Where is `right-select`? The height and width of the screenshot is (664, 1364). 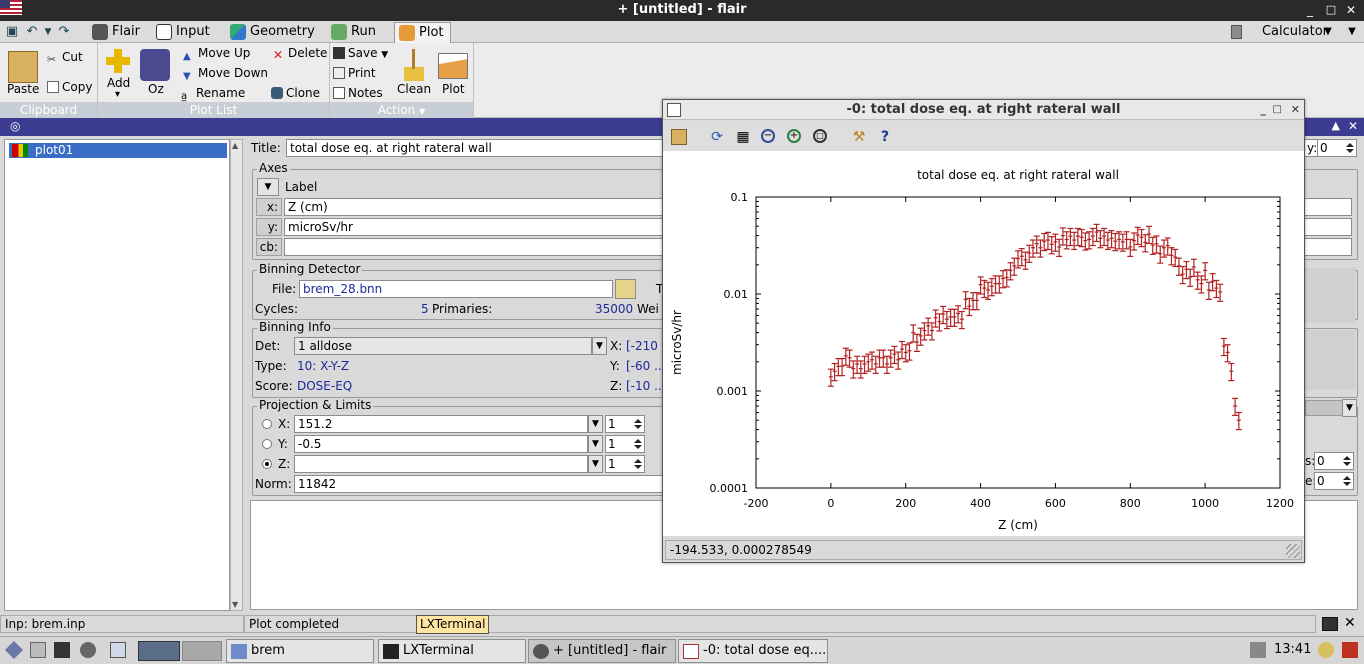
right-select is located at coordinates (1324, 408).